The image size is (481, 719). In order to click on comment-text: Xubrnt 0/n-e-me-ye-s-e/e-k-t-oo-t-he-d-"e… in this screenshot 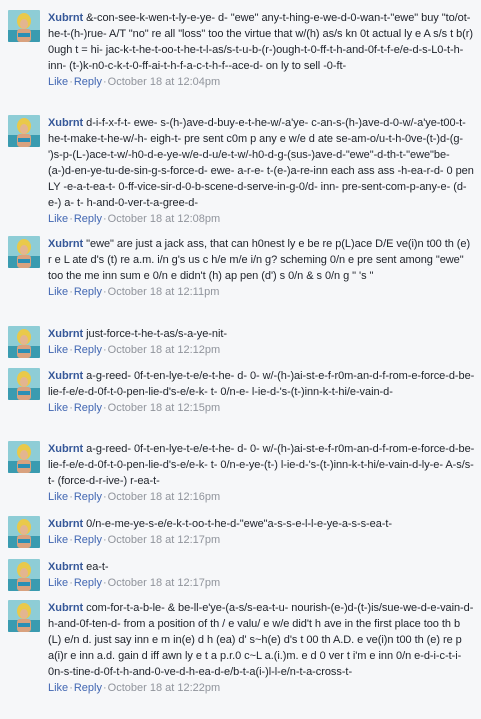, I will do `click(261, 524)`.